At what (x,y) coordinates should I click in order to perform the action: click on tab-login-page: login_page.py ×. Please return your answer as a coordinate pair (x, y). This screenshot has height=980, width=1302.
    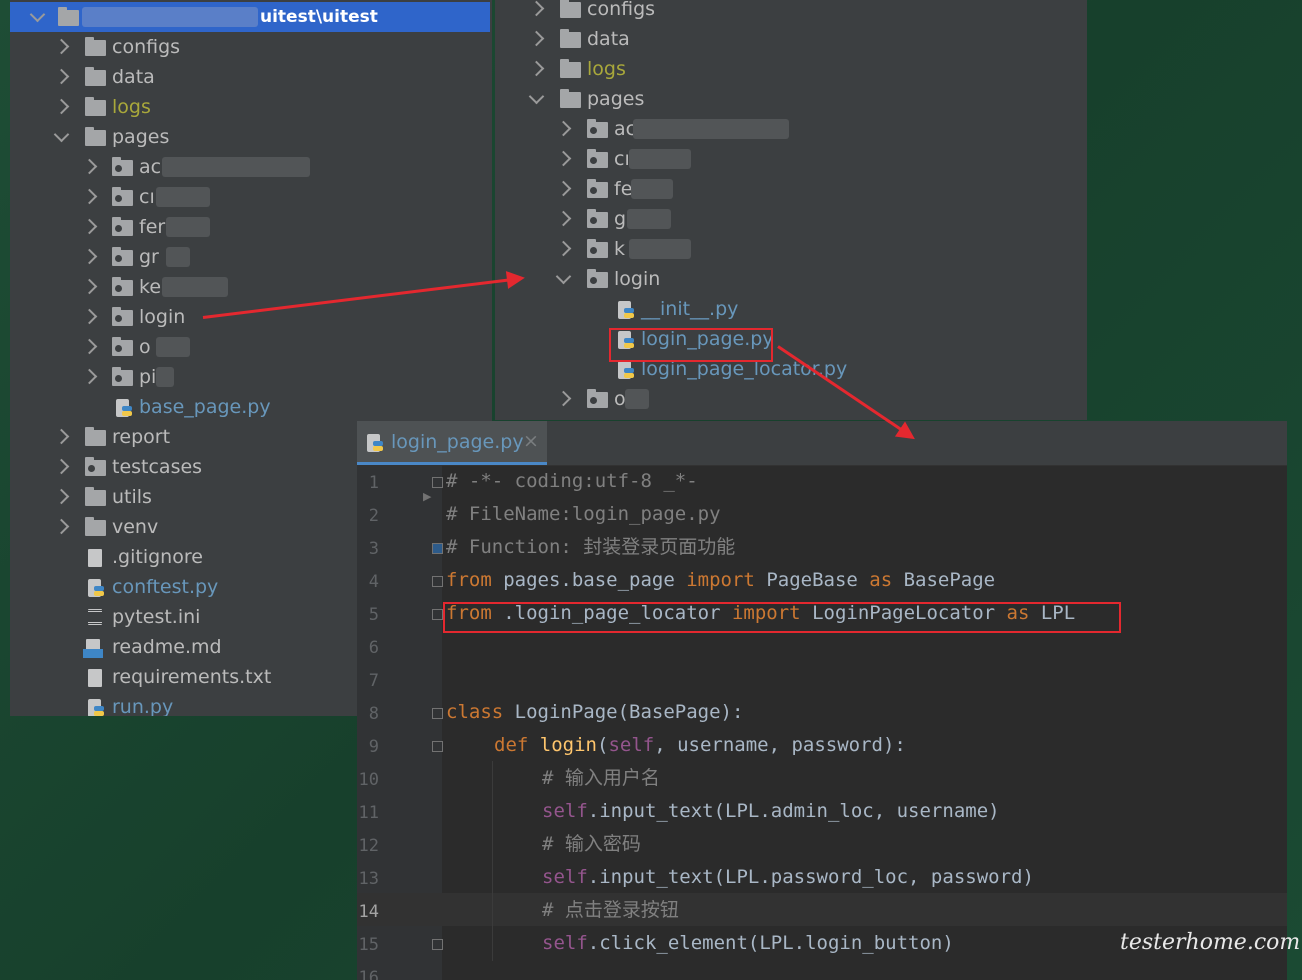
    Looking at the image, I should click on (452, 443).